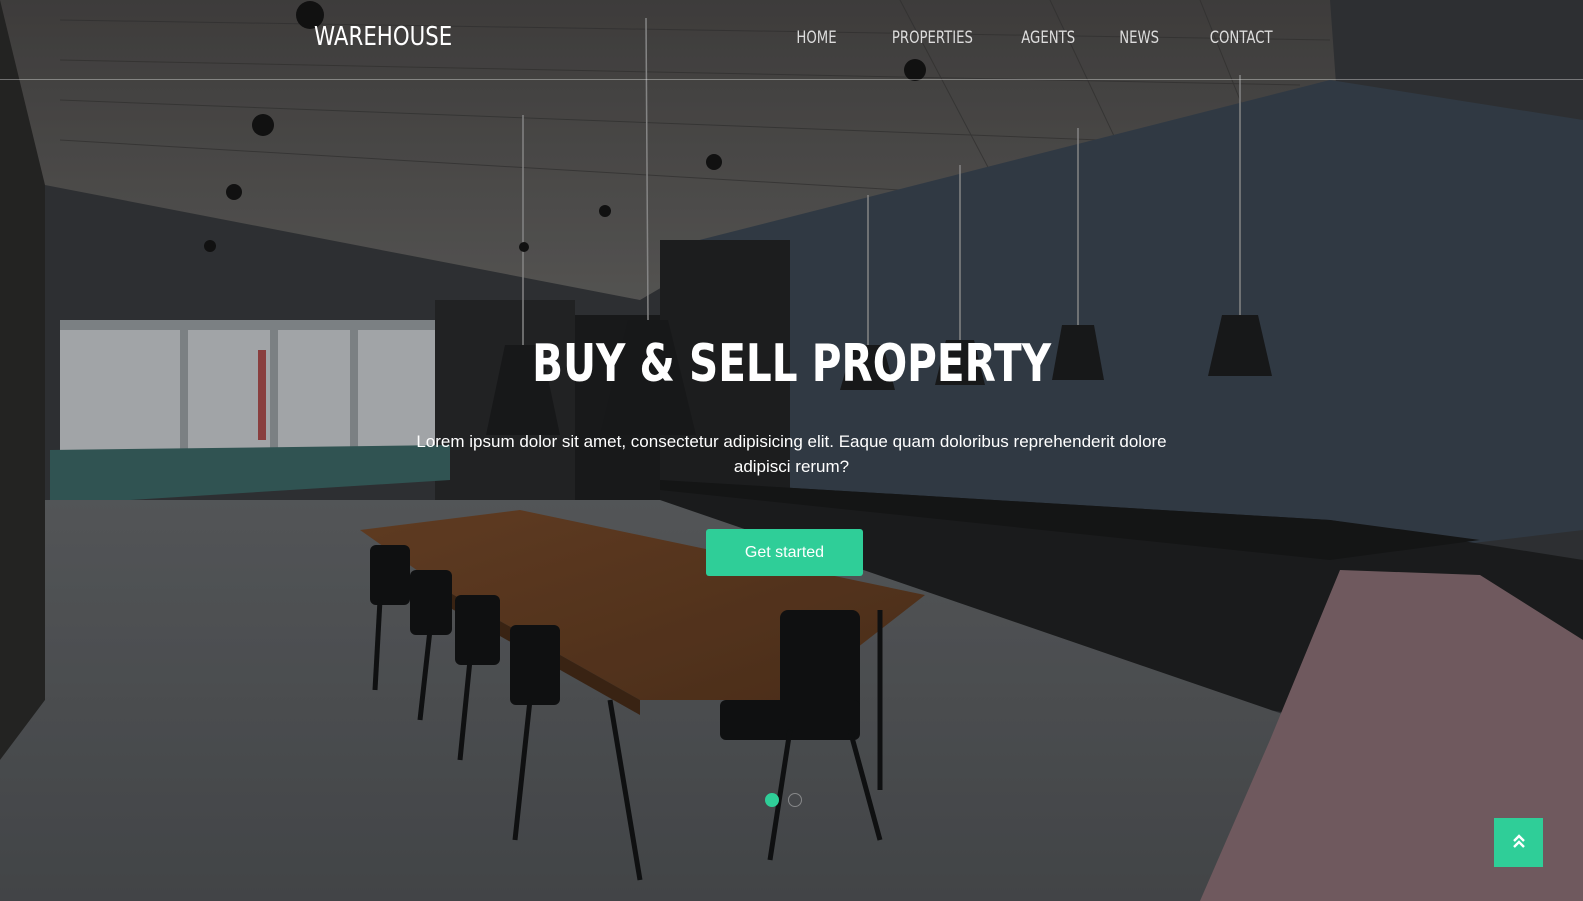  What do you see at coordinates (1241, 38) in the screenshot?
I see `nav-item-contact: CONTACT` at bounding box center [1241, 38].